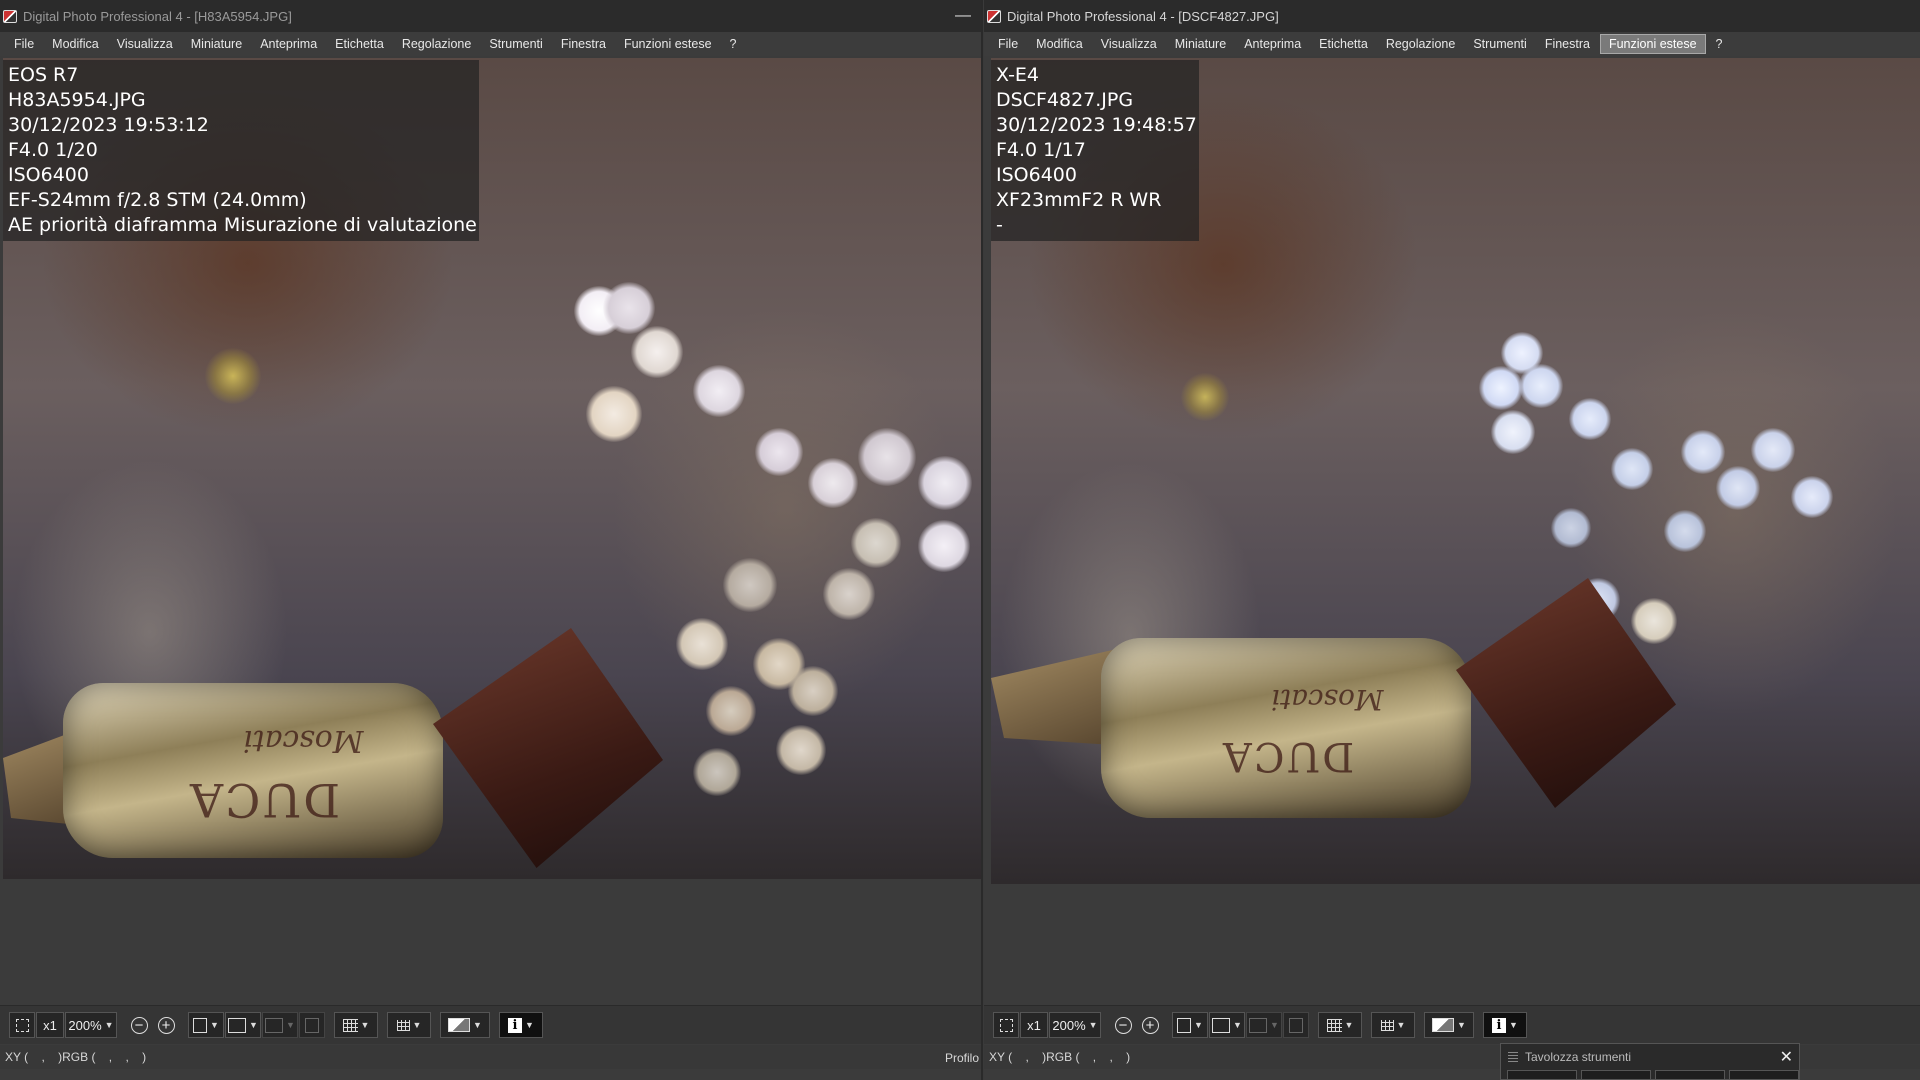 The height and width of the screenshot is (1080, 1920). I want to click on zoom-out-icon: −, so click(1123, 1025).